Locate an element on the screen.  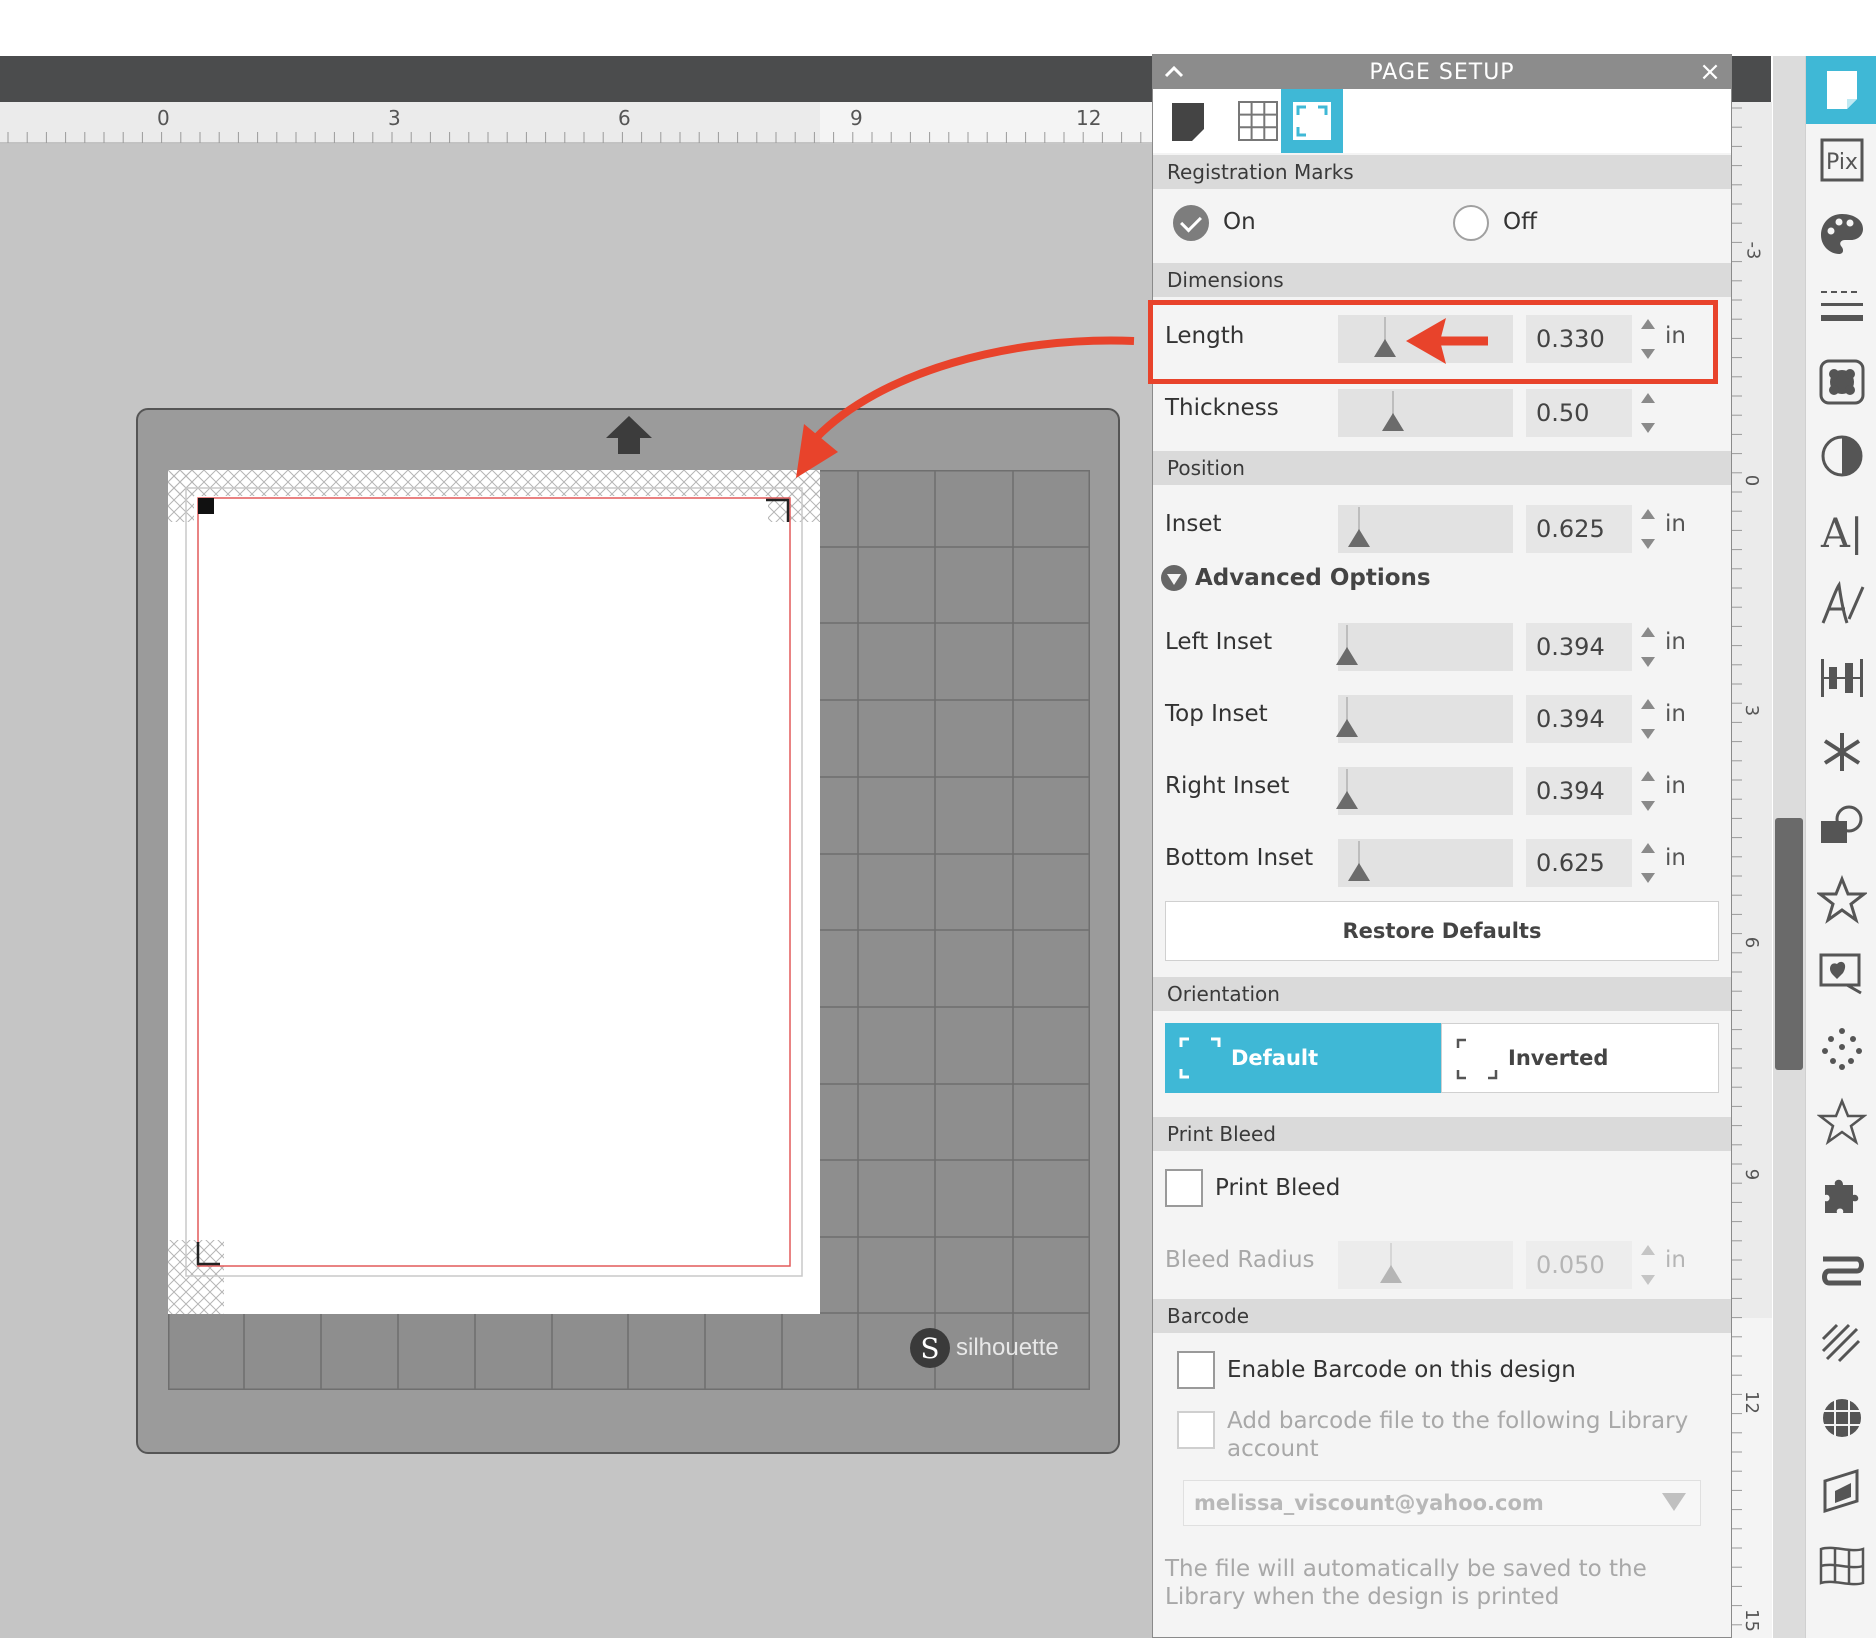
pixscan-icon: Pix is located at coordinates (1842, 160).